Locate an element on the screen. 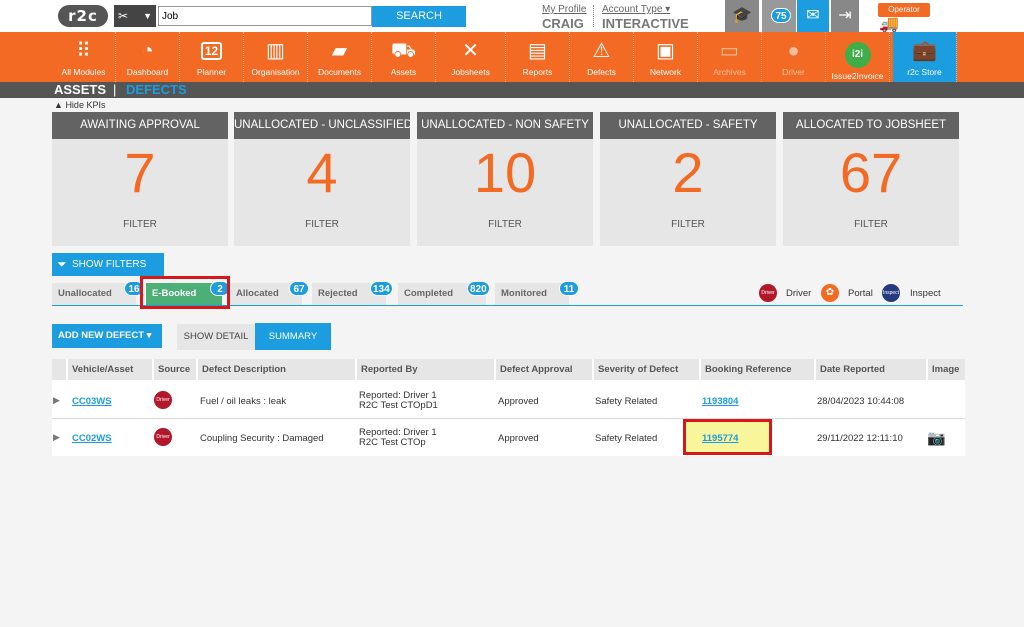  nav-documents: ▰ Documents is located at coordinates (340, 57).